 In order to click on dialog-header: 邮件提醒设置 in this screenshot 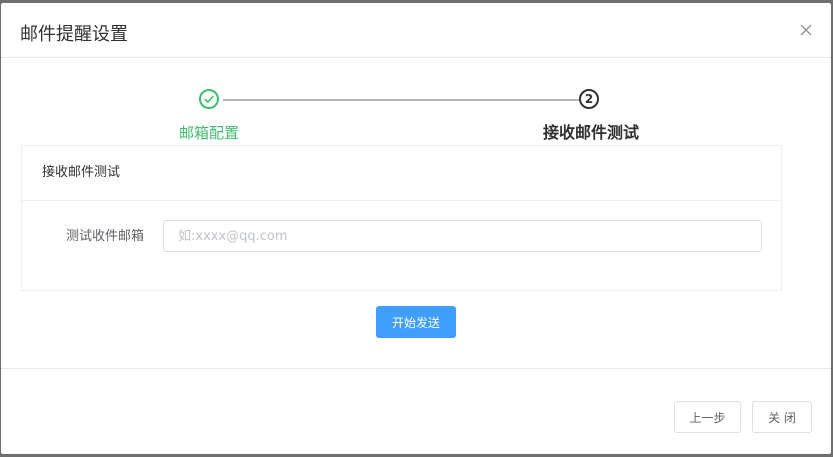, I will do `click(416, 30)`.